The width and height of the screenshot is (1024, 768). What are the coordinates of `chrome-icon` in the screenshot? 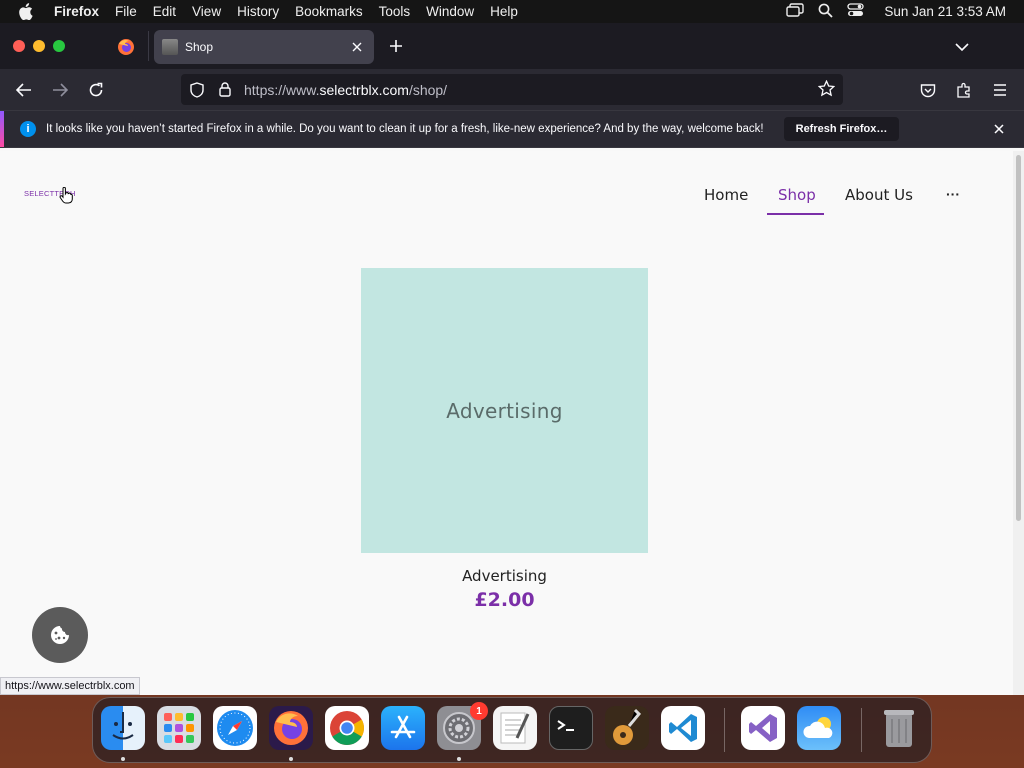 It's located at (347, 728).